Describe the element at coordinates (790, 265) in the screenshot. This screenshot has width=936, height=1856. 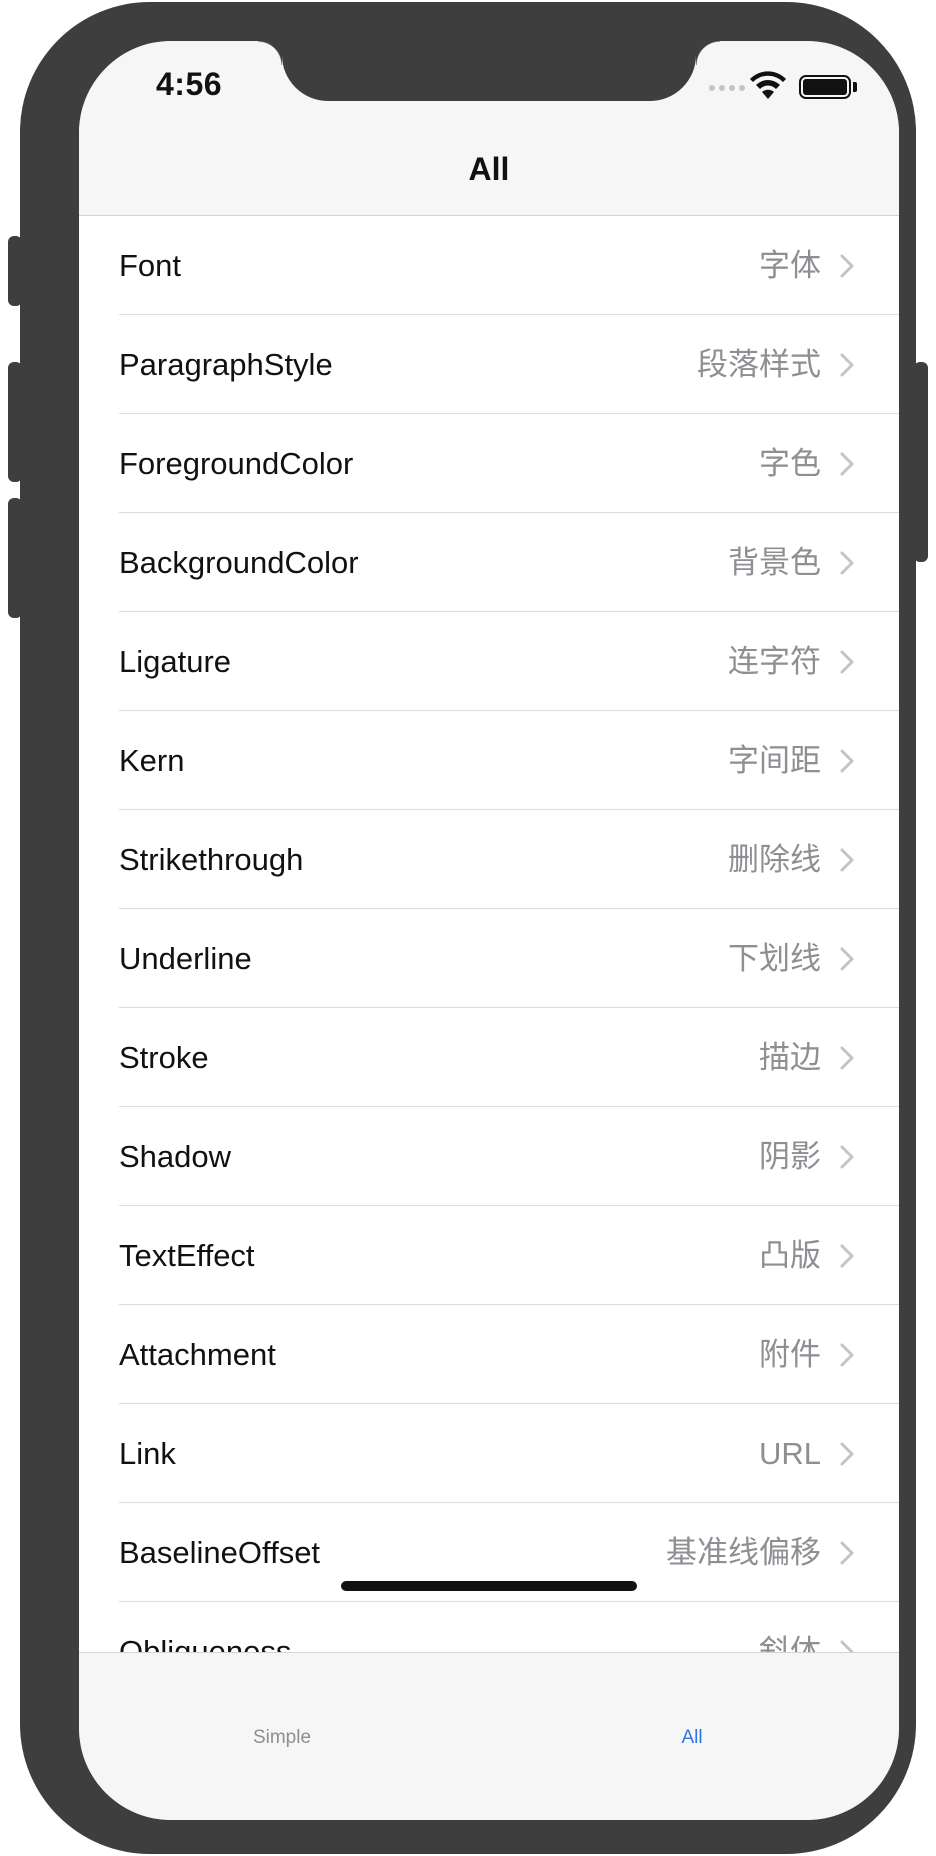
I see `row-detail: 字体` at that location.